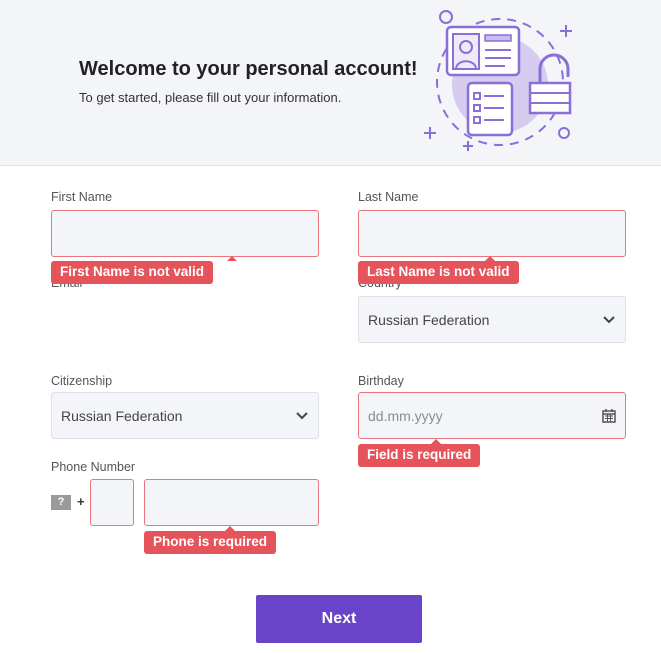 This screenshot has height=653, width=661. Describe the element at coordinates (405, 415) in the screenshot. I see `birthday-placeholder: dd.mm.yyyy` at that location.